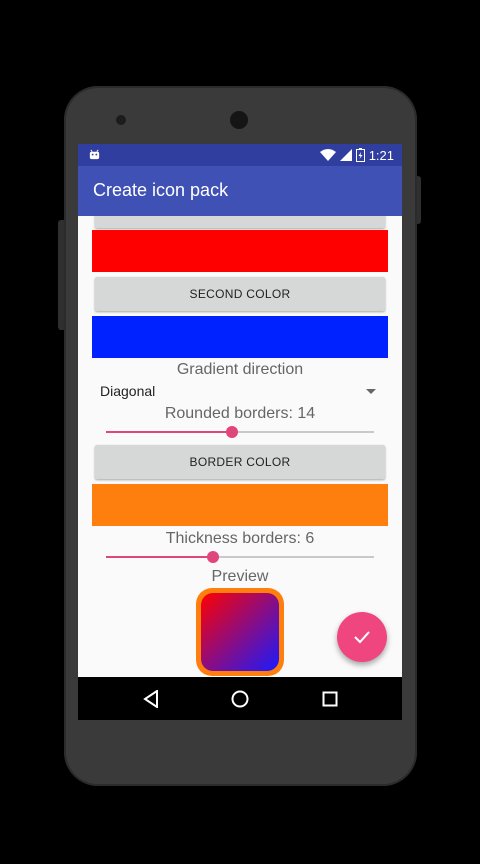 This screenshot has width=480, height=864. Describe the element at coordinates (327, 155) in the screenshot. I see `wifi-icon` at that location.